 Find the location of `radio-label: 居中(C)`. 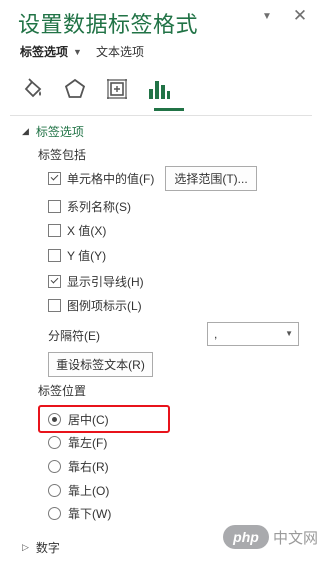

radio-label: 居中(C) is located at coordinates (88, 419).